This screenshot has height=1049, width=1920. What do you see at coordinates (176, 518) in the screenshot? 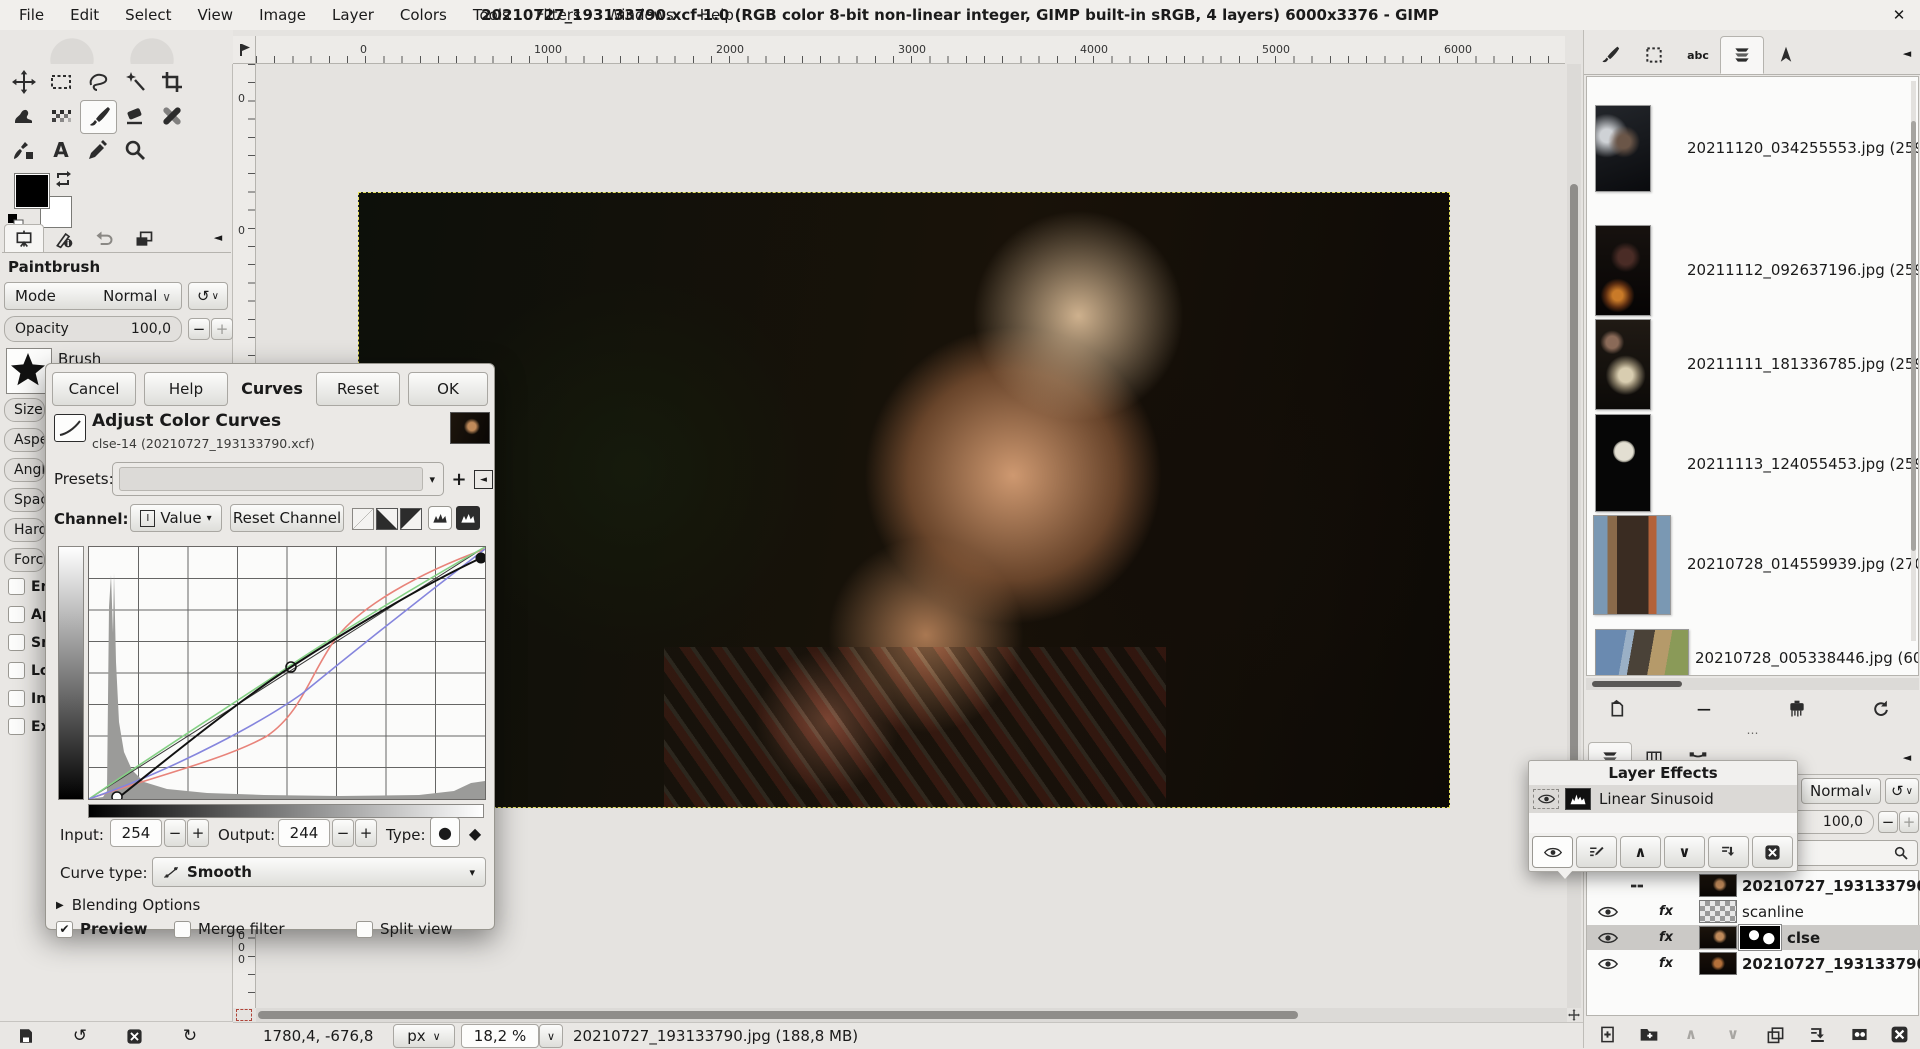
I see `channel-select: I Value ▾` at bounding box center [176, 518].